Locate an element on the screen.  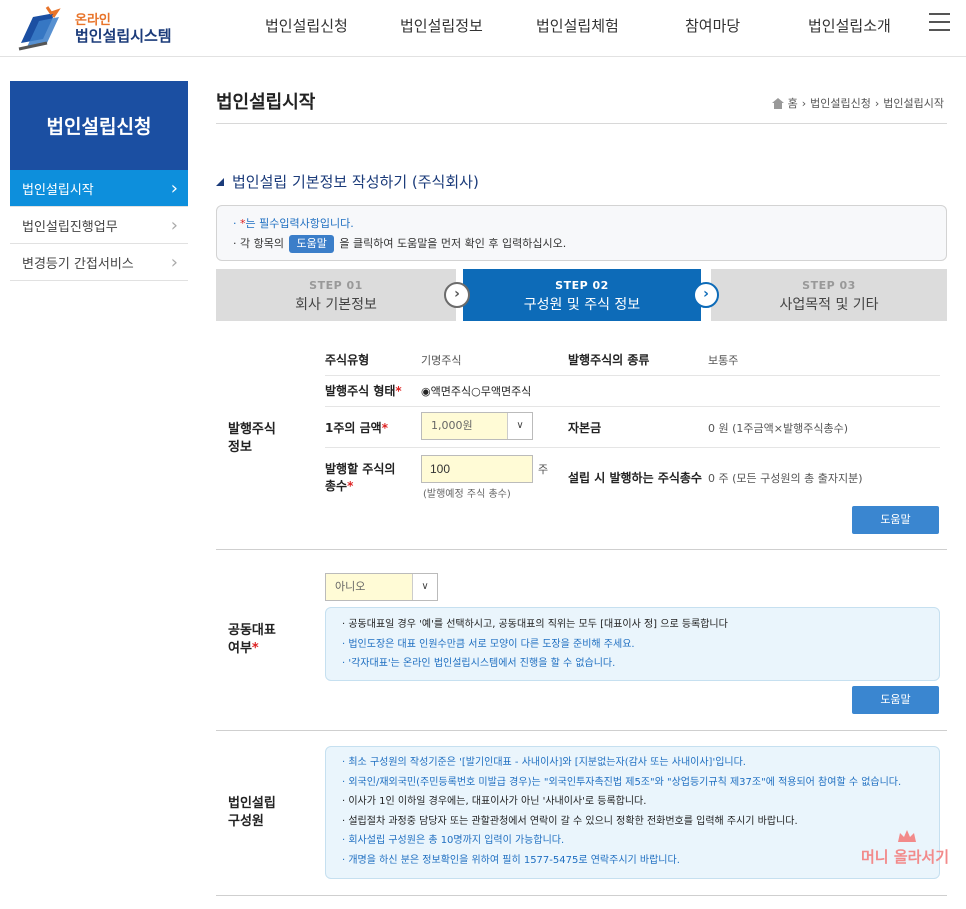
sidebar-title: 법인설립신청 is located at coordinates (99, 125).